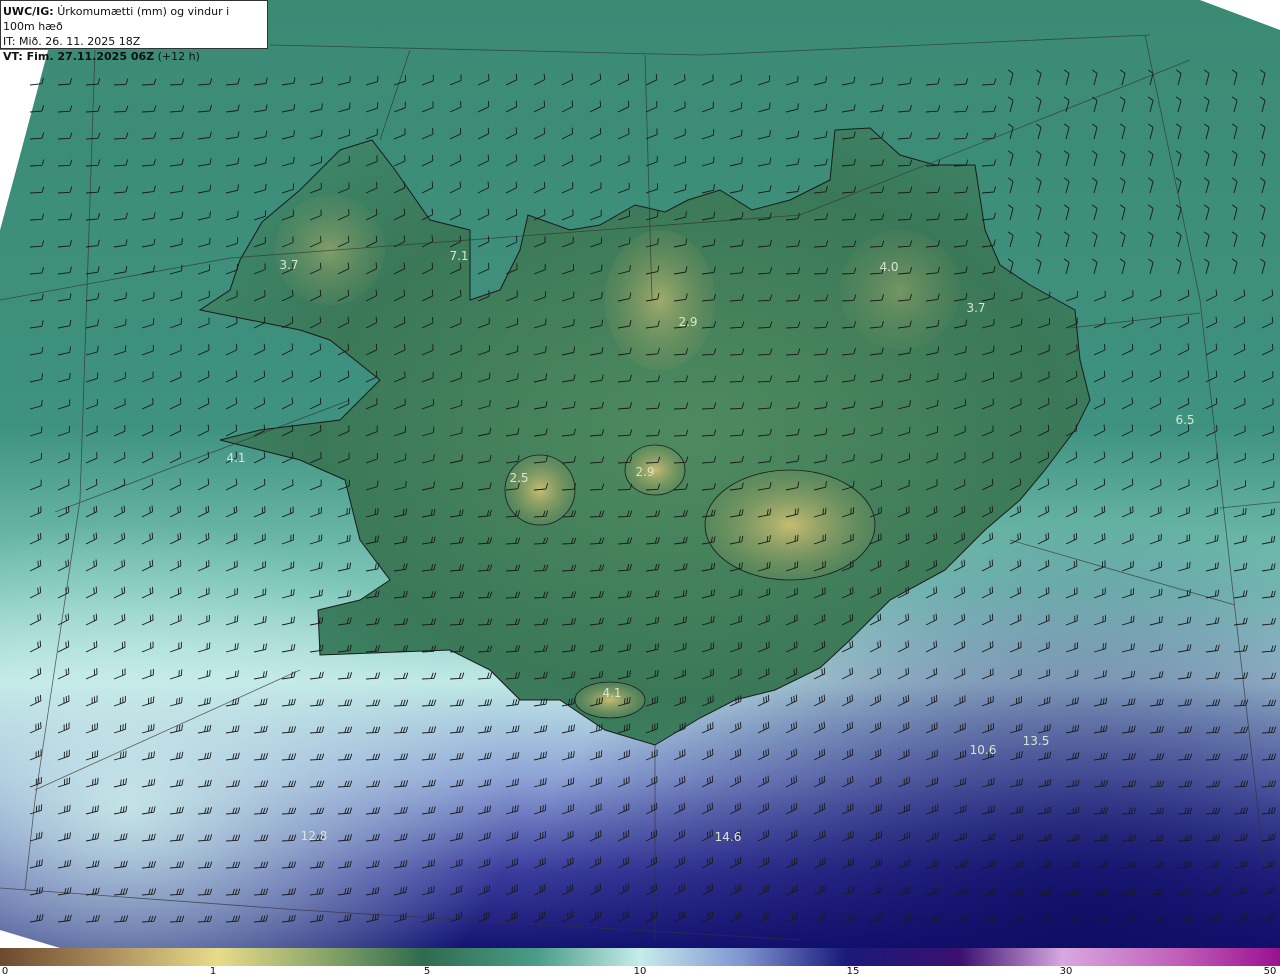  What do you see at coordinates (976, 308) in the screenshot?
I see `value-label-east: 3.7` at bounding box center [976, 308].